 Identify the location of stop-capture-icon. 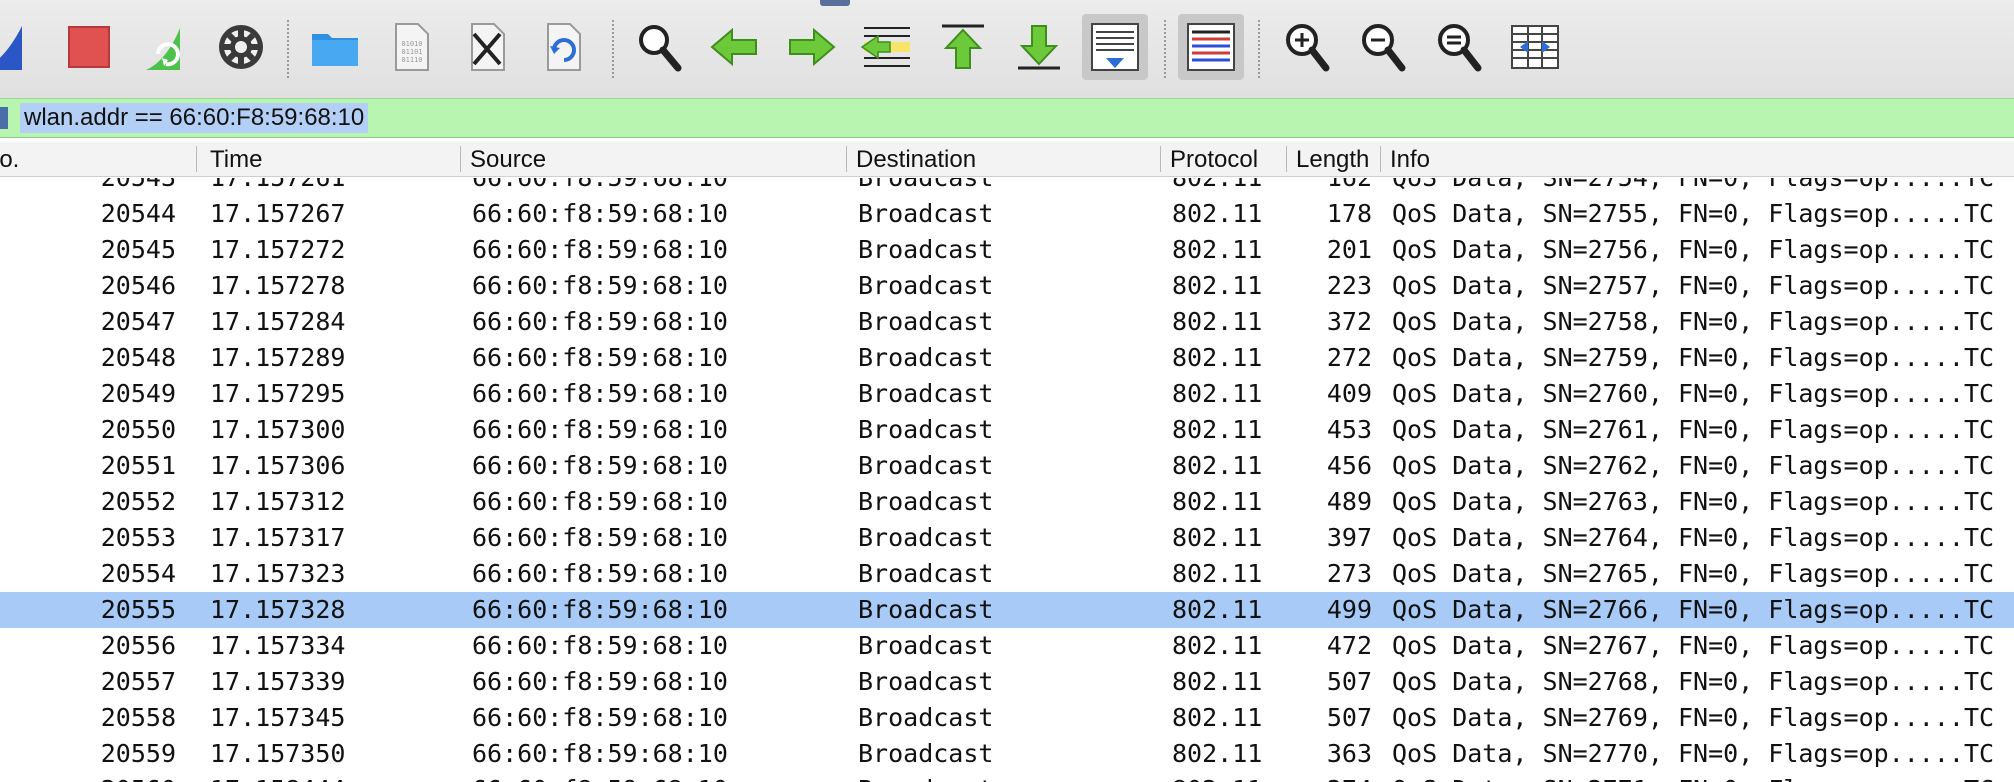
(89, 47).